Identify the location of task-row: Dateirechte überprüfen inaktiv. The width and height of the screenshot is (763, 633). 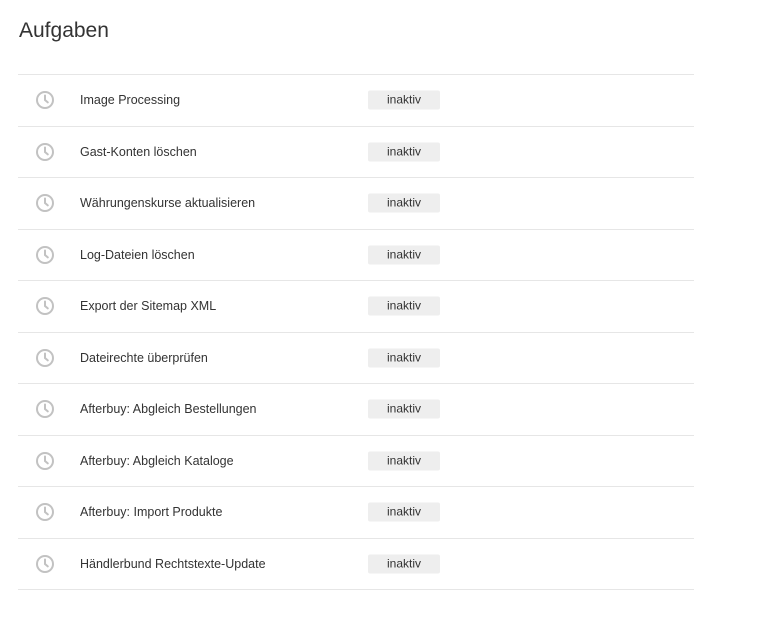
(356, 358).